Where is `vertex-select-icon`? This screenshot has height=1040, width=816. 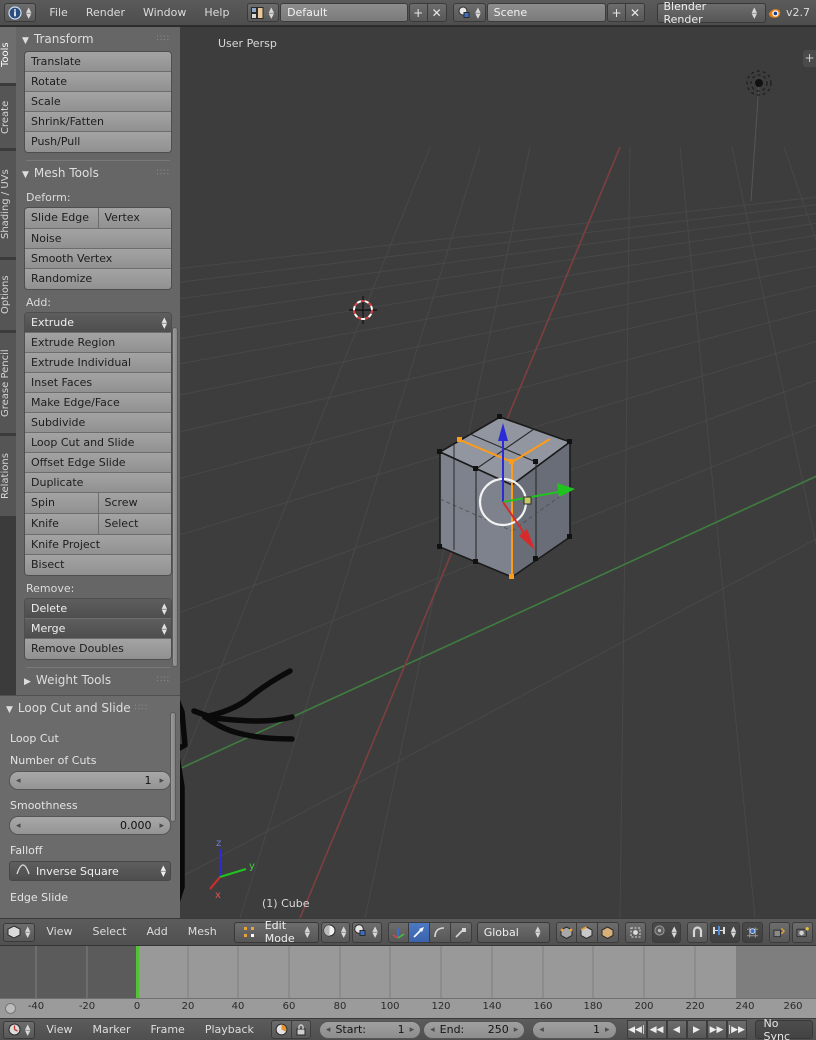
vertex-select-icon is located at coordinates (566, 932).